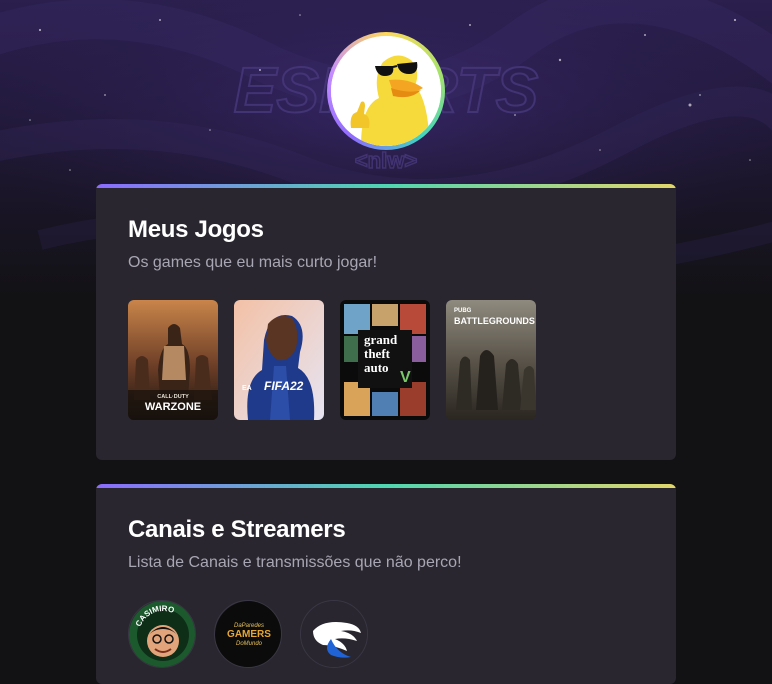 The height and width of the screenshot is (684, 772). Describe the element at coordinates (494, 321) in the screenshot. I see `pubg-cover-title: BATTLEGROUNDS` at that location.